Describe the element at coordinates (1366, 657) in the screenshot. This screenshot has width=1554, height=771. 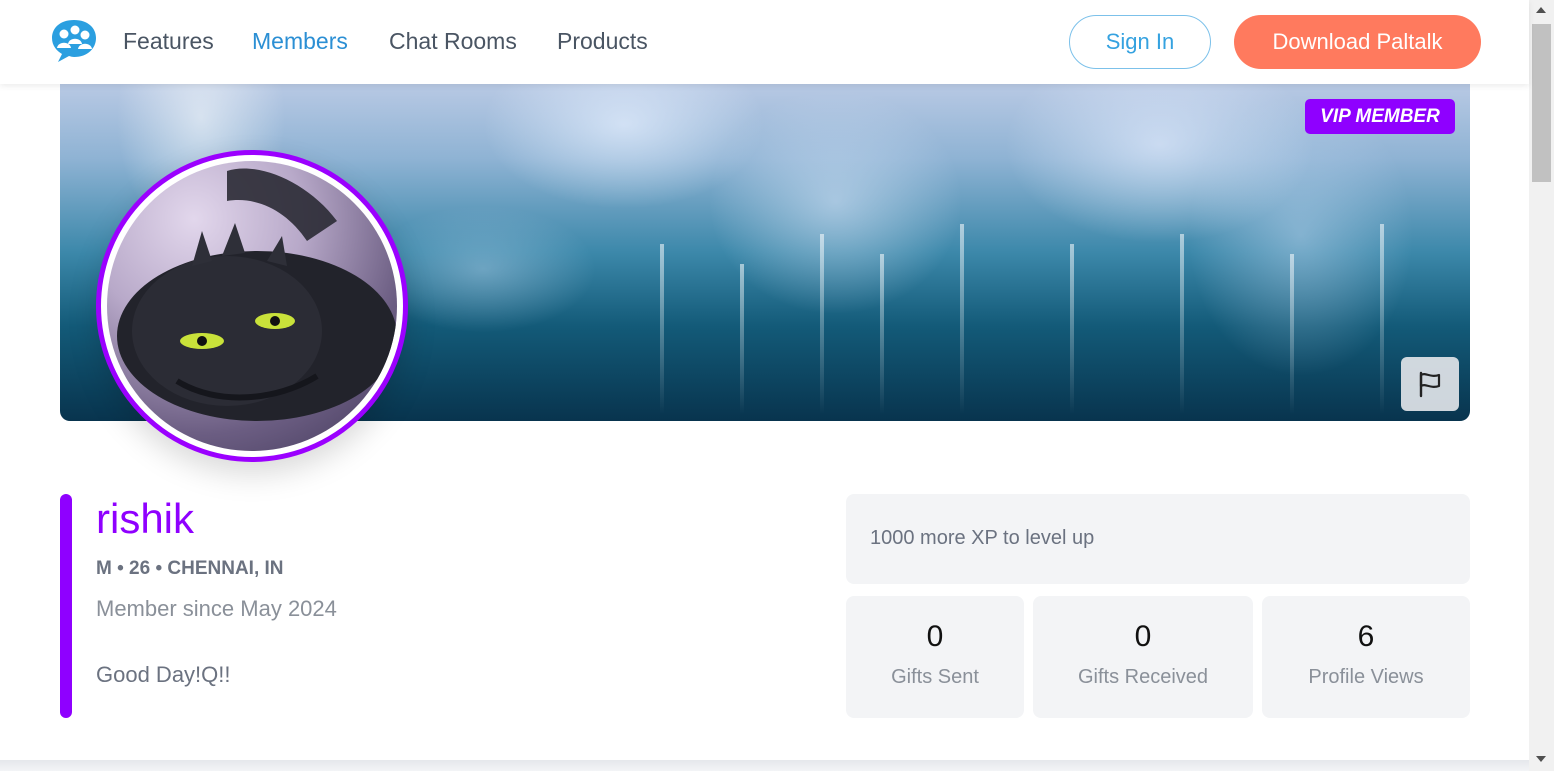
I see `stat-profile-views: 6 Profile Views` at that location.